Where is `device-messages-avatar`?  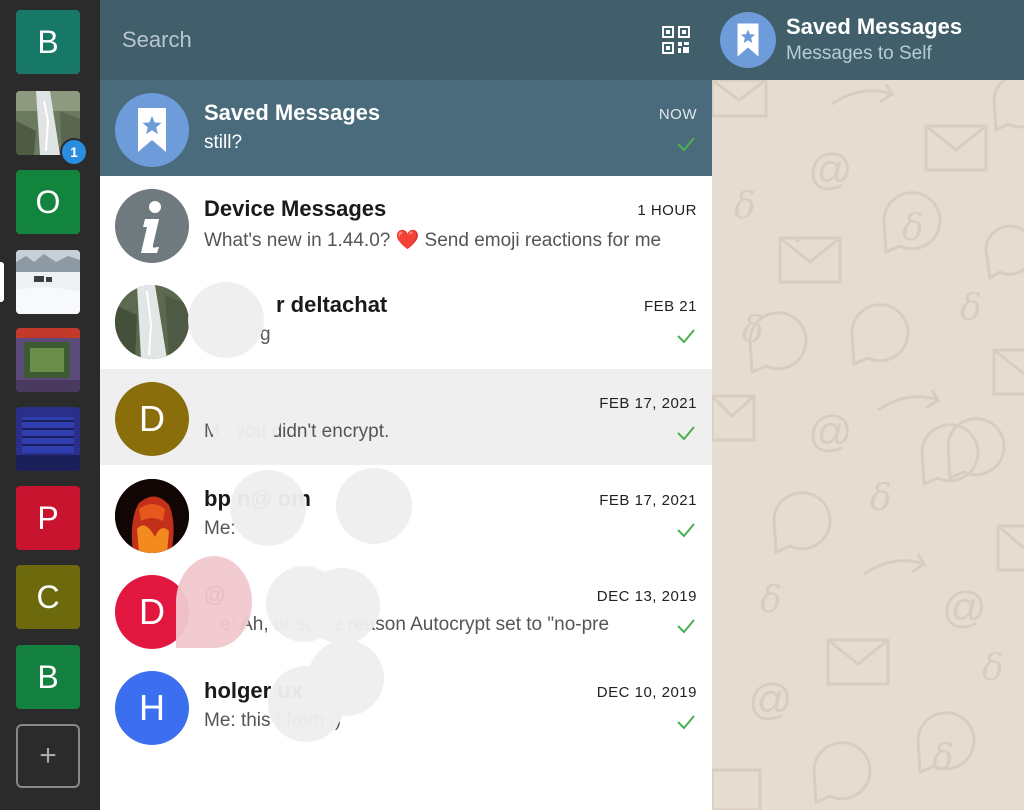 device-messages-avatar is located at coordinates (152, 226).